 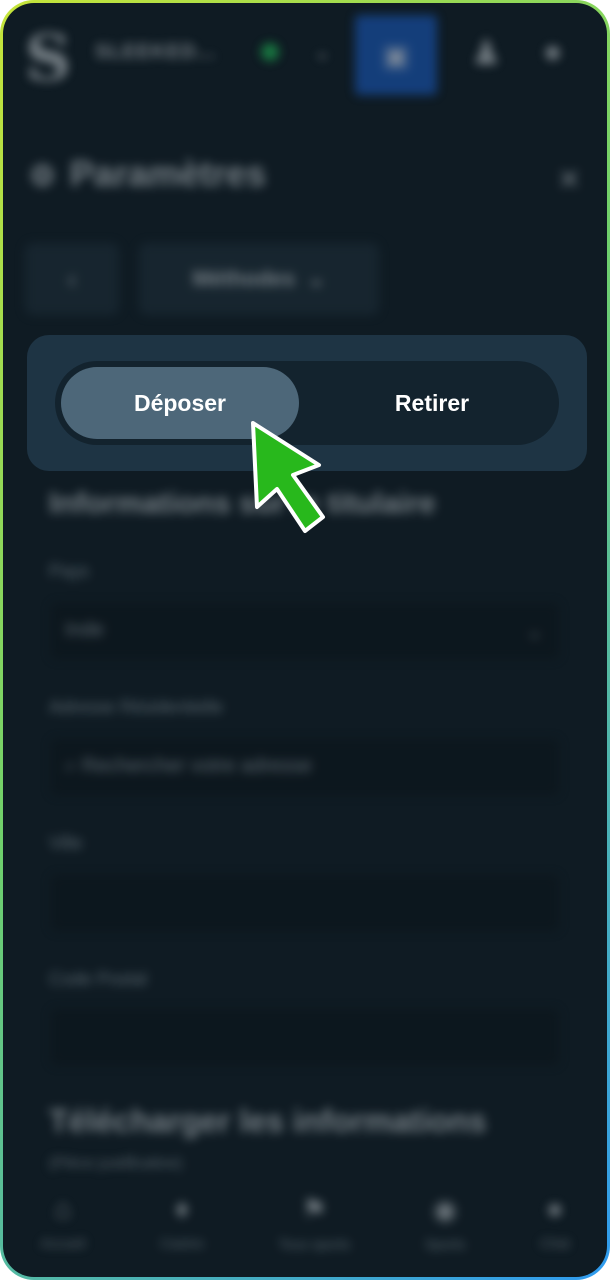 I want to click on brand-logo: S, so click(x=48, y=58).